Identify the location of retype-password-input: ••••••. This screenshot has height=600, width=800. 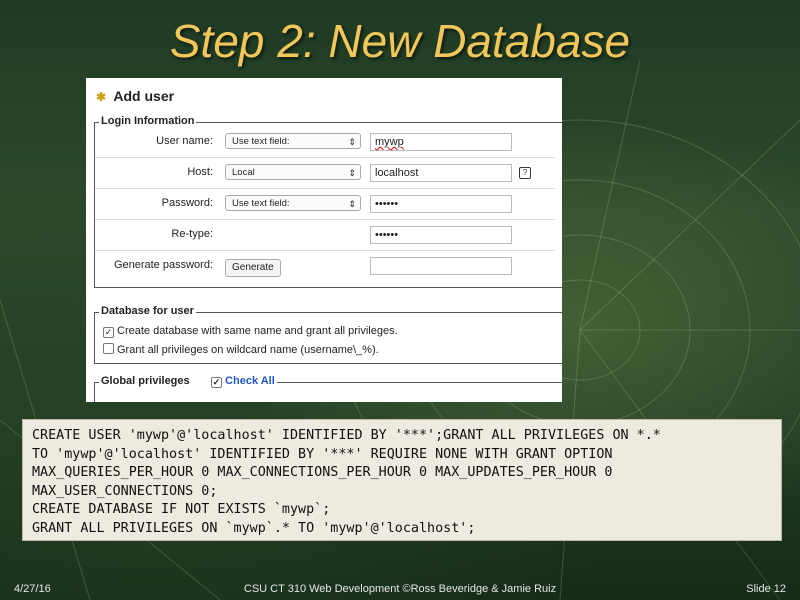
(441, 235).